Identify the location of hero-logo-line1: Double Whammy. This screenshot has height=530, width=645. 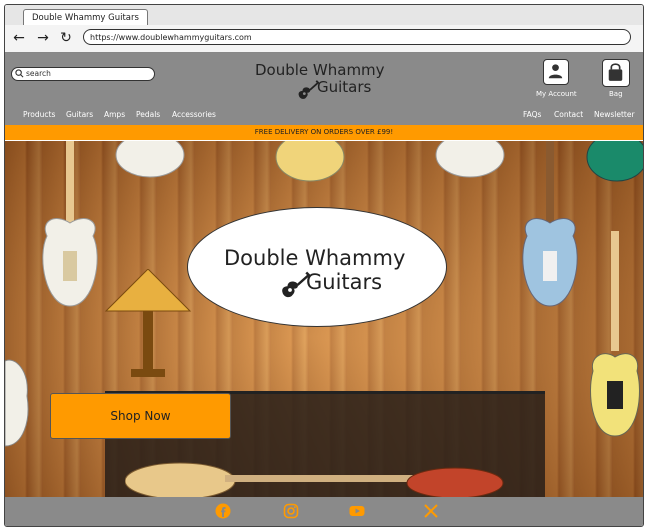
(315, 258).